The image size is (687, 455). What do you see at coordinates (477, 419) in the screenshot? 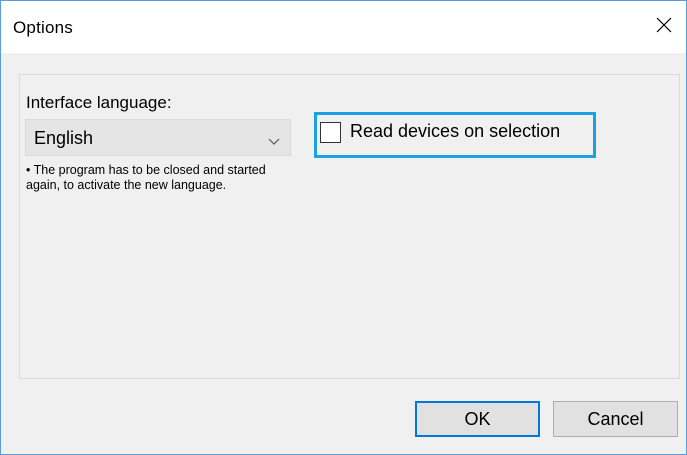
I see `ok-button: OK` at bounding box center [477, 419].